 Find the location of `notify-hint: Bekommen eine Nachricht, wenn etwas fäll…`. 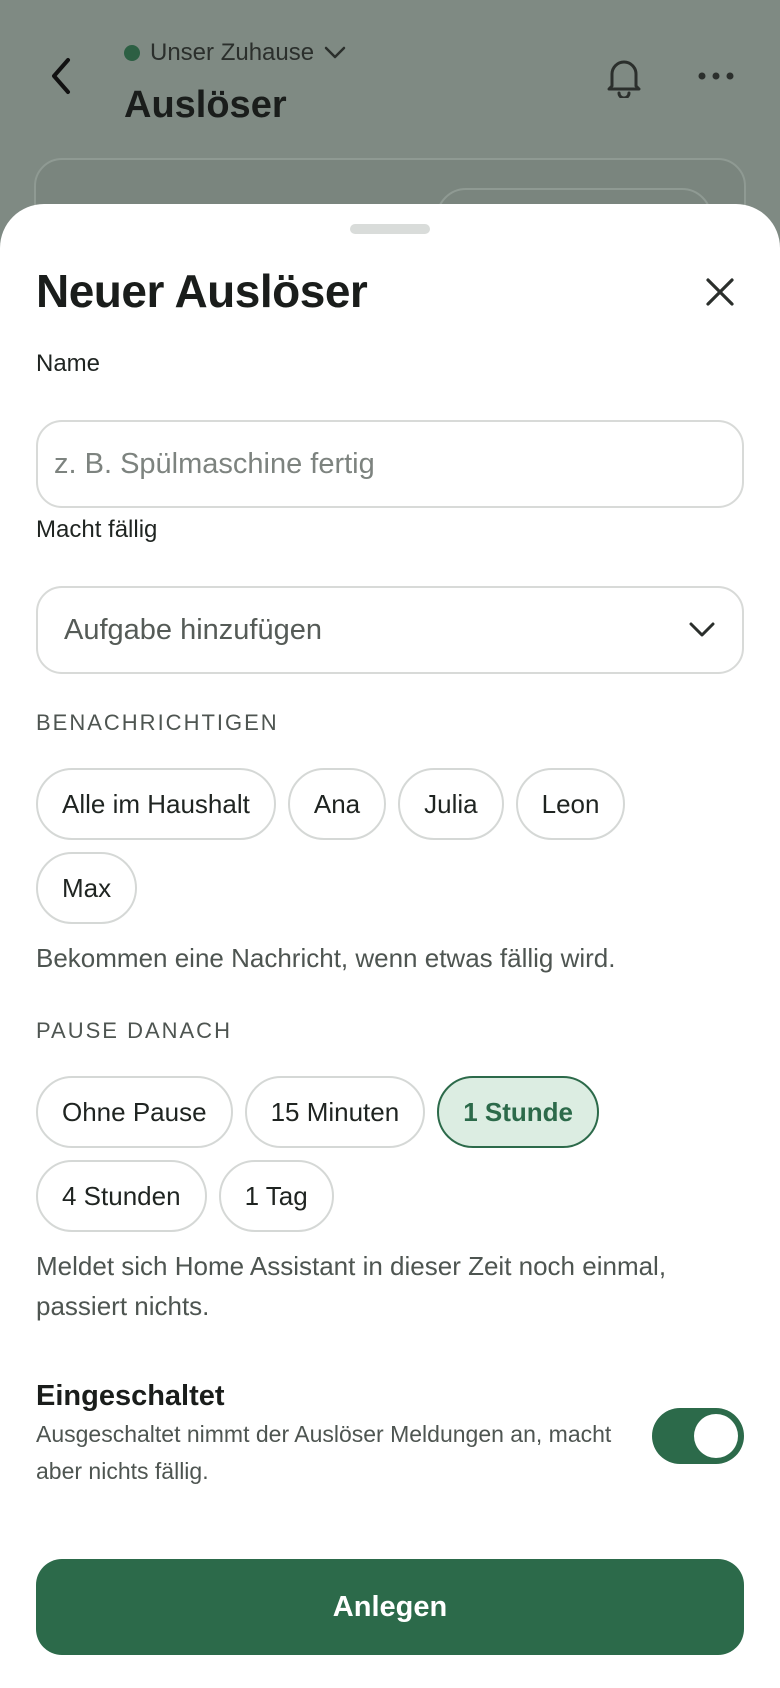

notify-hint: Bekommen eine Nachricht, wenn etwas fäll… is located at coordinates (326, 958).